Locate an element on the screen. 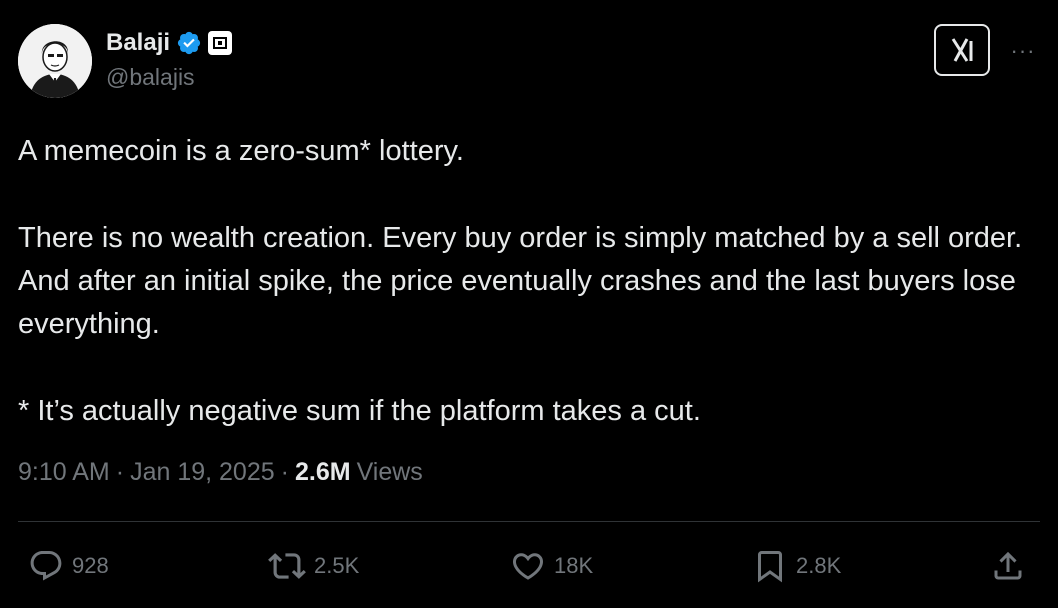 This screenshot has width=1058, height=608. author-handle: @balajis is located at coordinates (169, 77).